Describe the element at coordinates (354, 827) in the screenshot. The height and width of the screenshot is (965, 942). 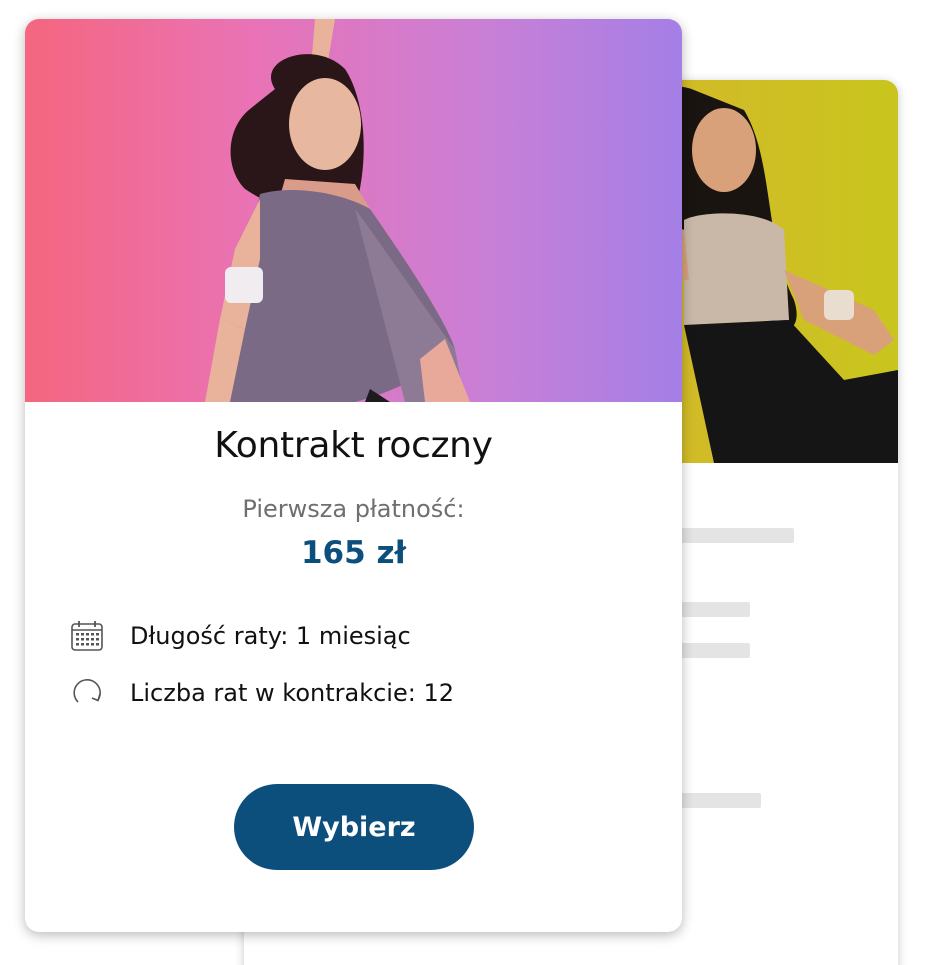
I see `select-plan-button: Wybierz` at that location.